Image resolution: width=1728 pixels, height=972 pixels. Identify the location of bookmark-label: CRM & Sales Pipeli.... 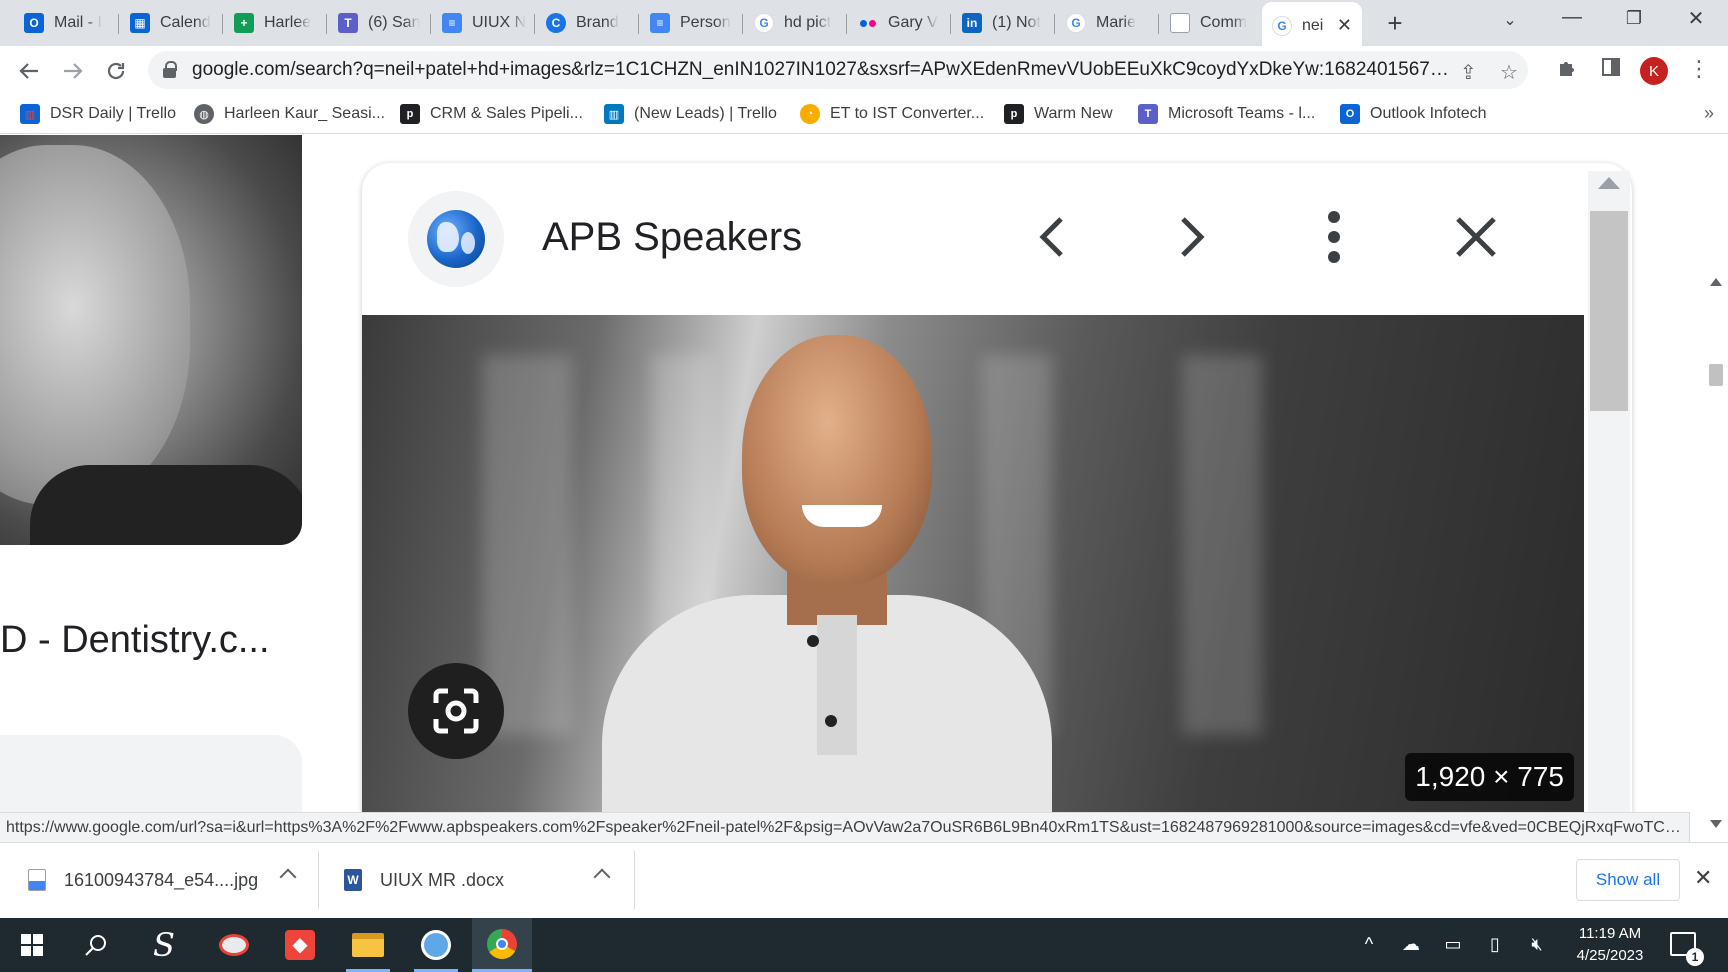
(506, 113).